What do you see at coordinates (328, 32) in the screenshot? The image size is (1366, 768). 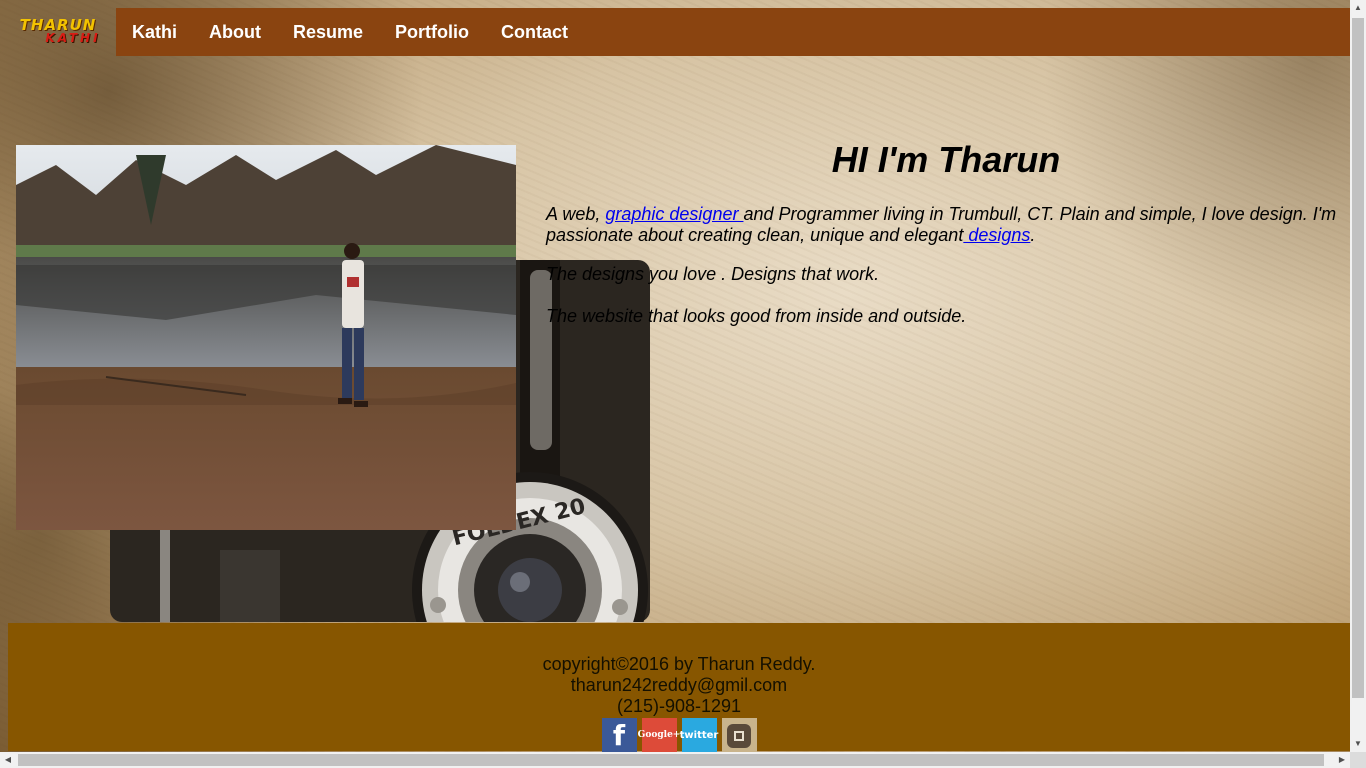 I see `nav-item-resume: Resume` at bounding box center [328, 32].